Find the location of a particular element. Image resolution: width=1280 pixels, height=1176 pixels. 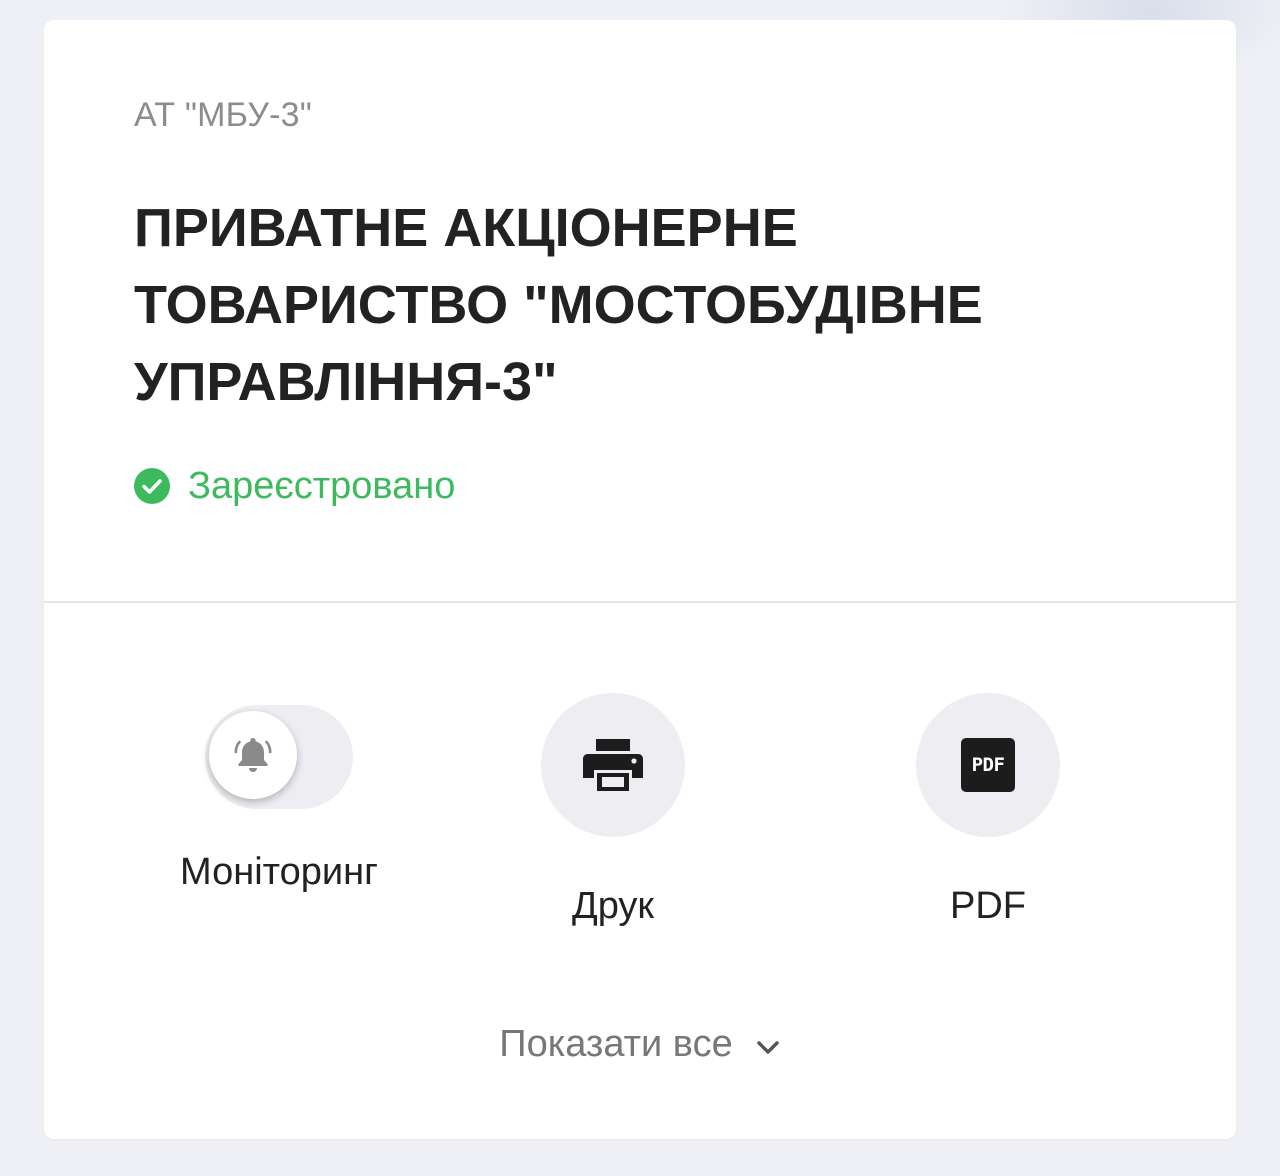

company-short-name: АТ "МБУ-3" is located at coordinates (223, 115).